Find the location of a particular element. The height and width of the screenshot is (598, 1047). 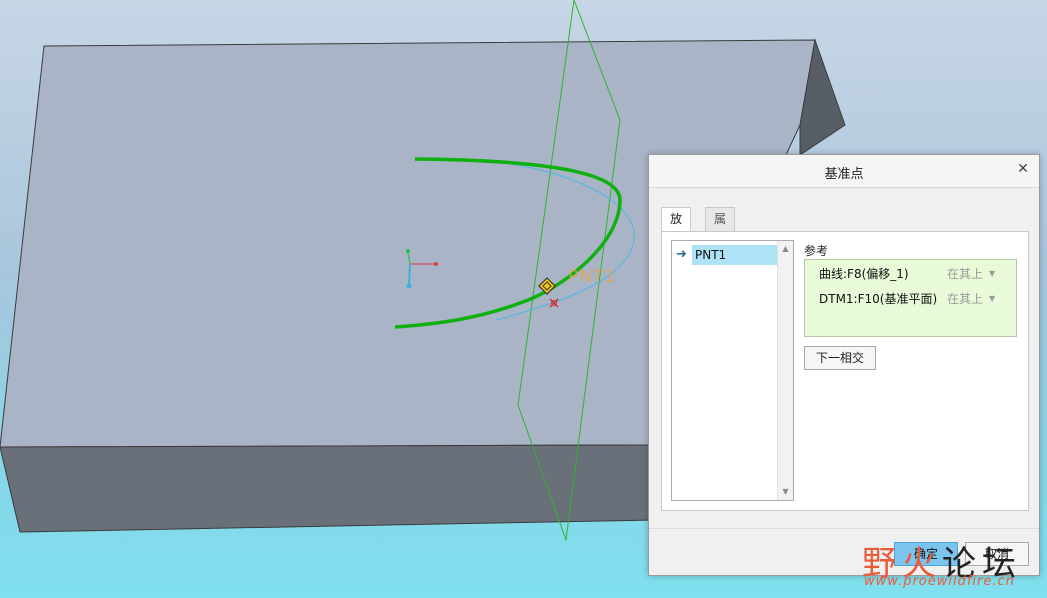

reference-name: DTM1:F10(基准平面) is located at coordinates (878, 299).